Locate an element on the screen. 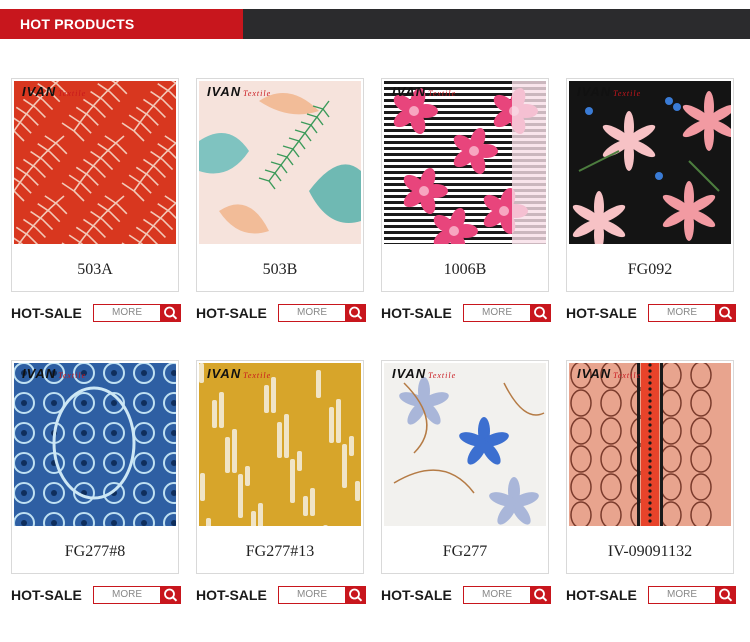 Image resolution: width=750 pixels, height=642 pixels. product-card: IVAN Textile 503B is located at coordinates (280, 185).